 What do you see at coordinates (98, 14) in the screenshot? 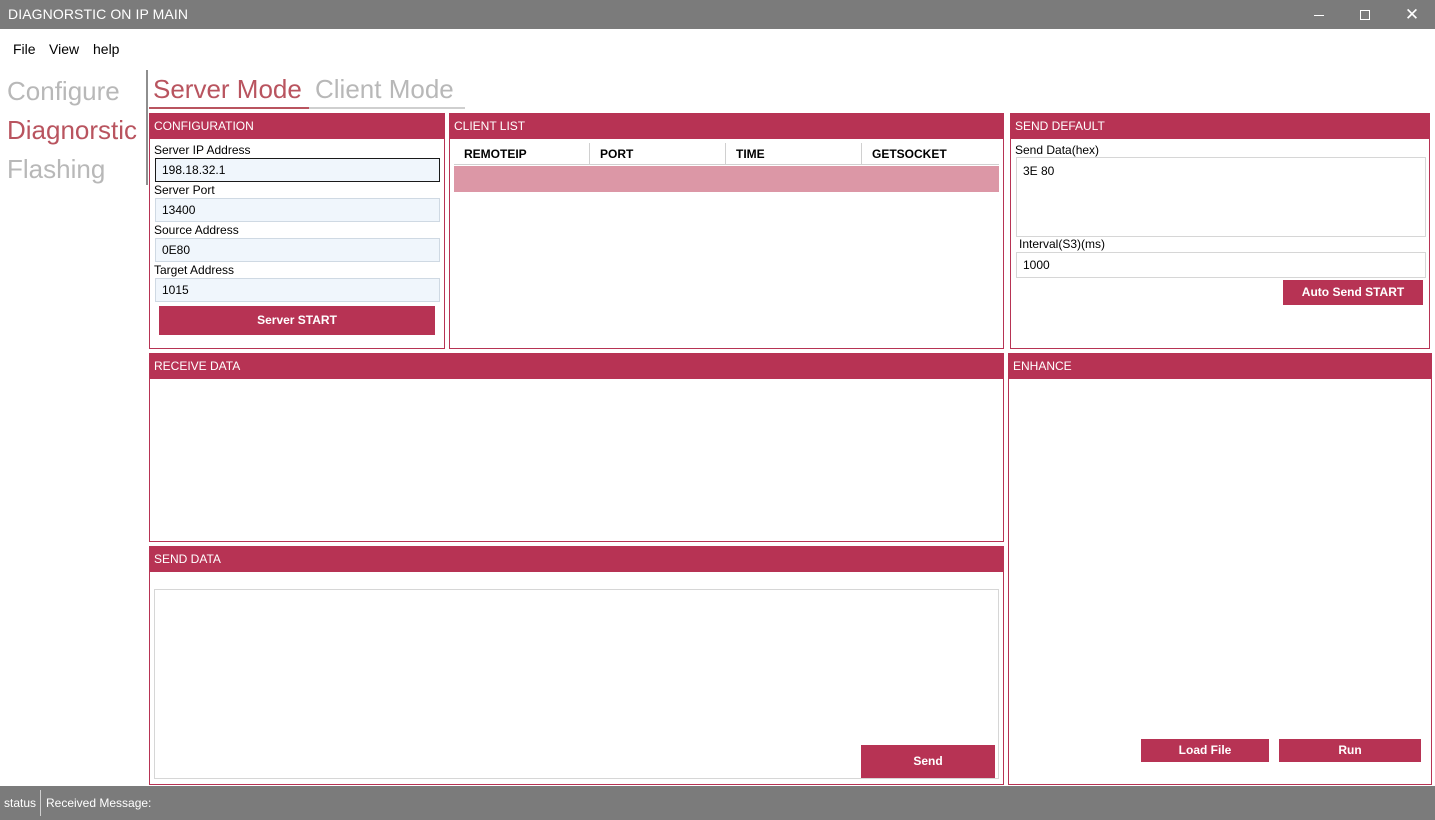
I see `window-title: DIAGNORSTIC ON IP MAIN` at bounding box center [98, 14].